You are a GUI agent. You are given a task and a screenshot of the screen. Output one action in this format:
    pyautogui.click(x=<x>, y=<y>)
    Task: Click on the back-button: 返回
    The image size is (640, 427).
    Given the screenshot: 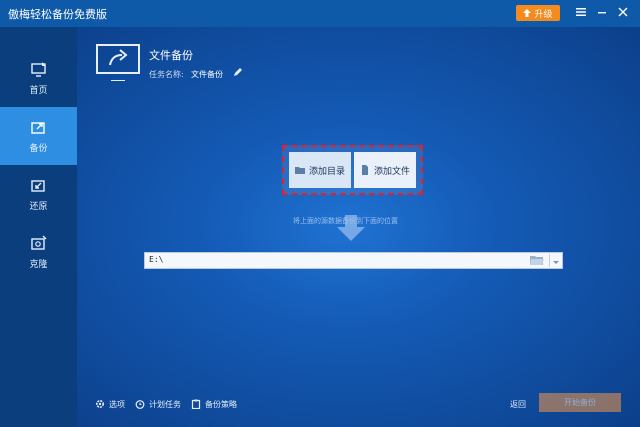 What is the action you would take?
    pyautogui.click(x=518, y=404)
    